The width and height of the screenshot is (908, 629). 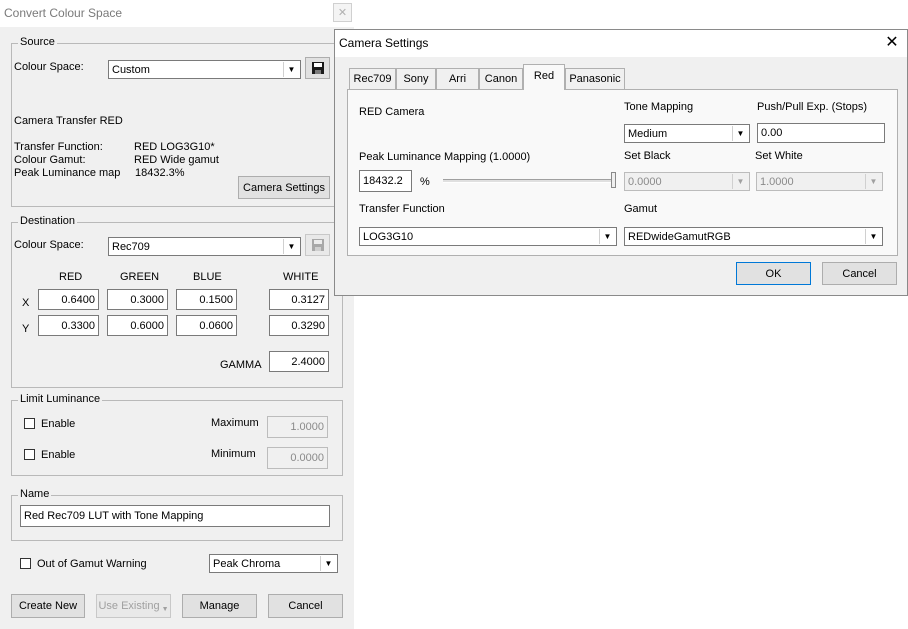 What do you see at coordinates (297, 458) in the screenshot?
I see `minimum-field: 0.0000` at bounding box center [297, 458].